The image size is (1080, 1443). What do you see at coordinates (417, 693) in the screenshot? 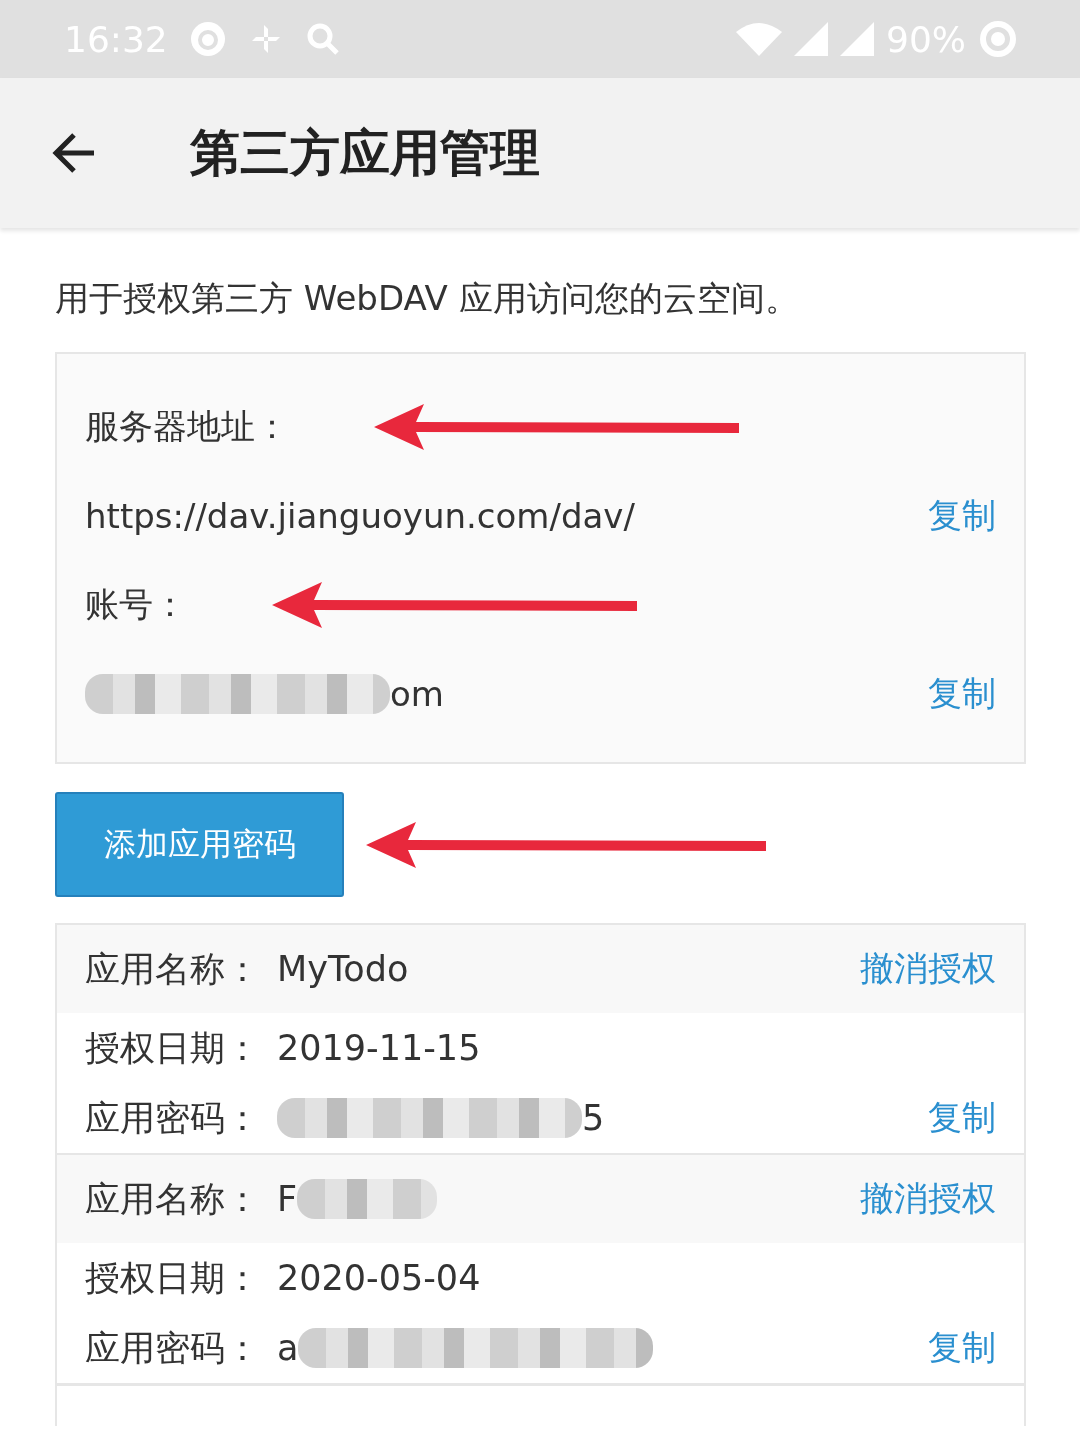
I see `field-value: om` at bounding box center [417, 693].